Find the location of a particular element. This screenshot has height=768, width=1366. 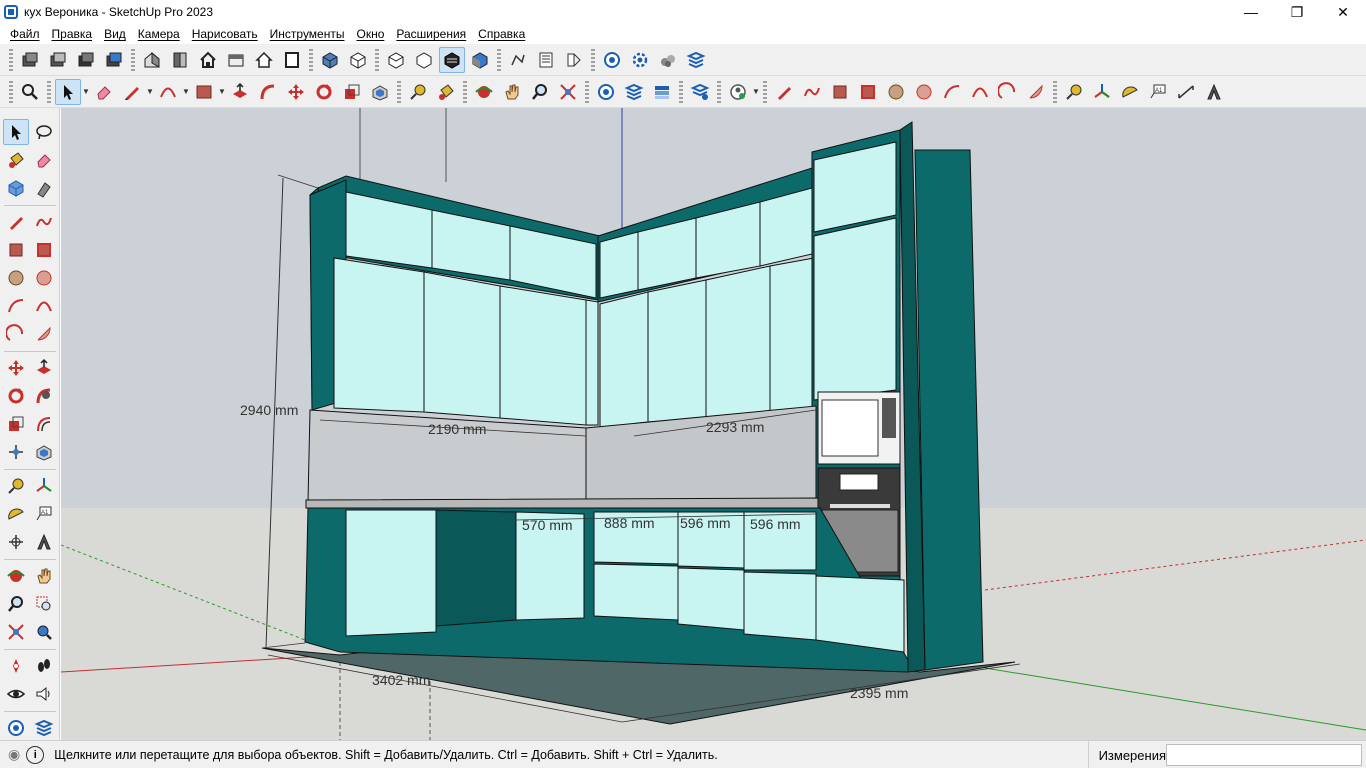

line-dropdown: ▼ is located at coordinates (150, 92).